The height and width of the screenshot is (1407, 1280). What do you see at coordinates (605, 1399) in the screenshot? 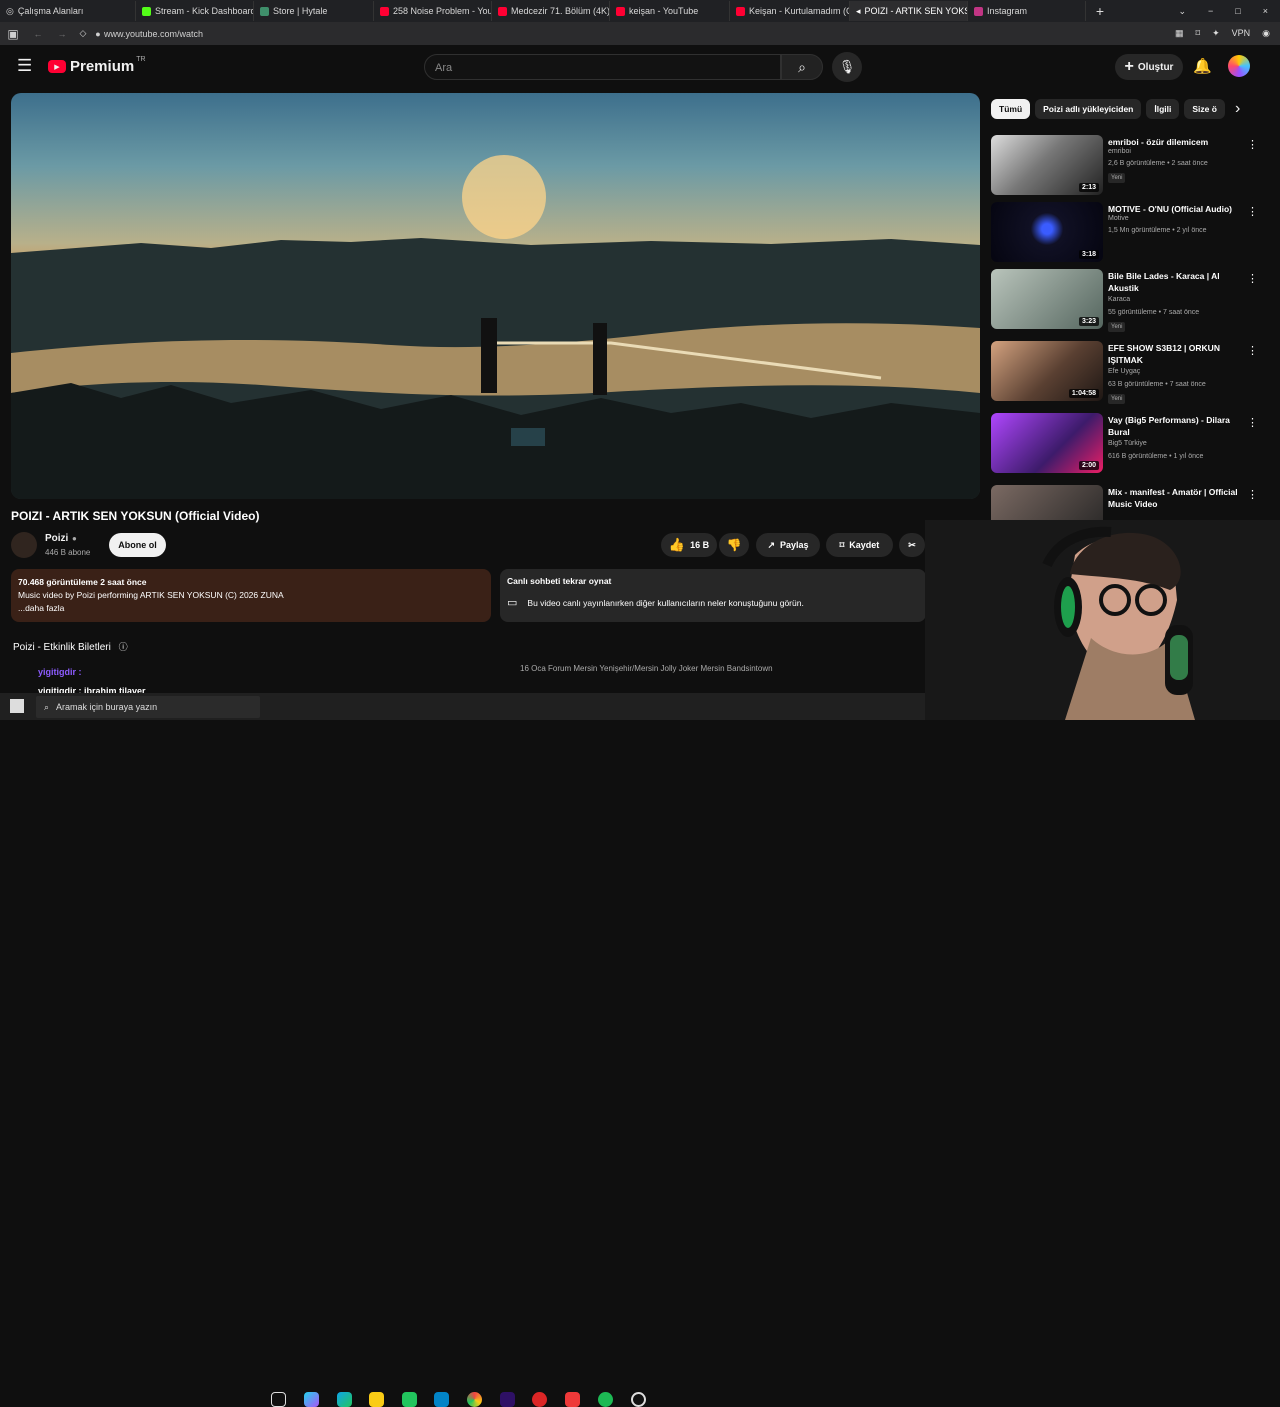
I see `spotify-icon` at bounding box center [605, 1399].